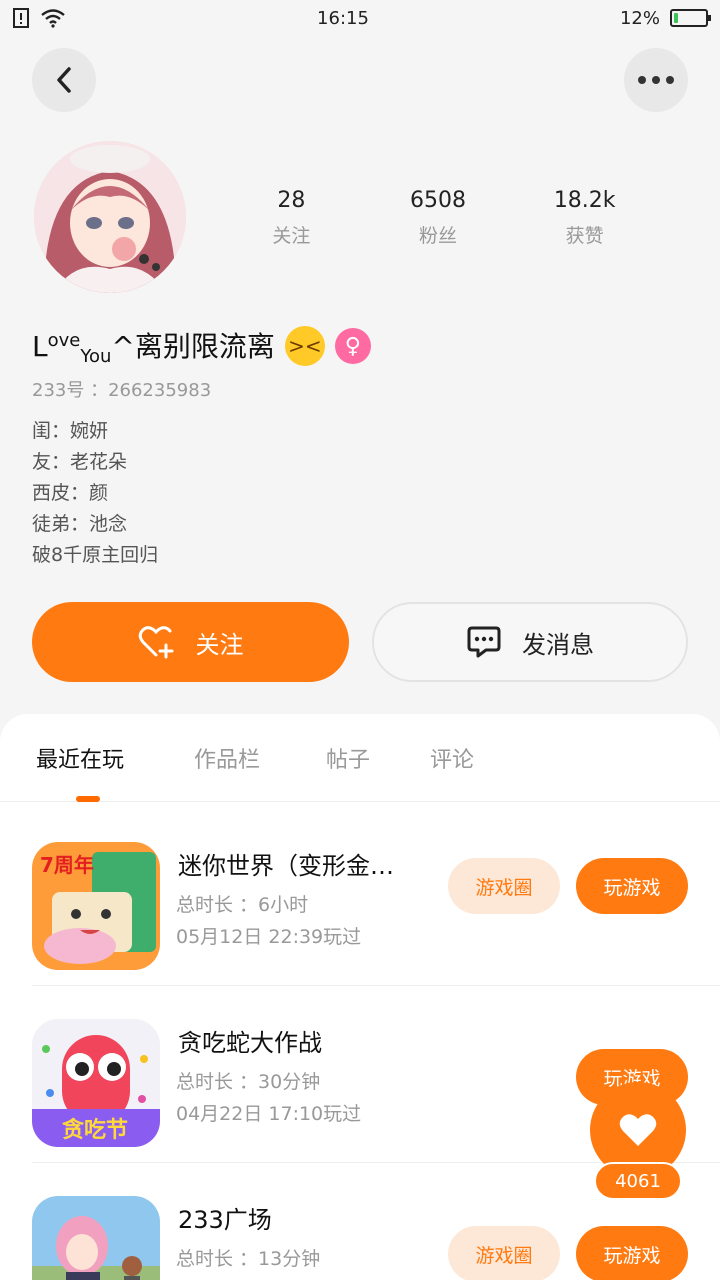 The height and width of the screenshot is (1280, 720). I want to click on game-icon: 贪吃节, so click(96, 1083).